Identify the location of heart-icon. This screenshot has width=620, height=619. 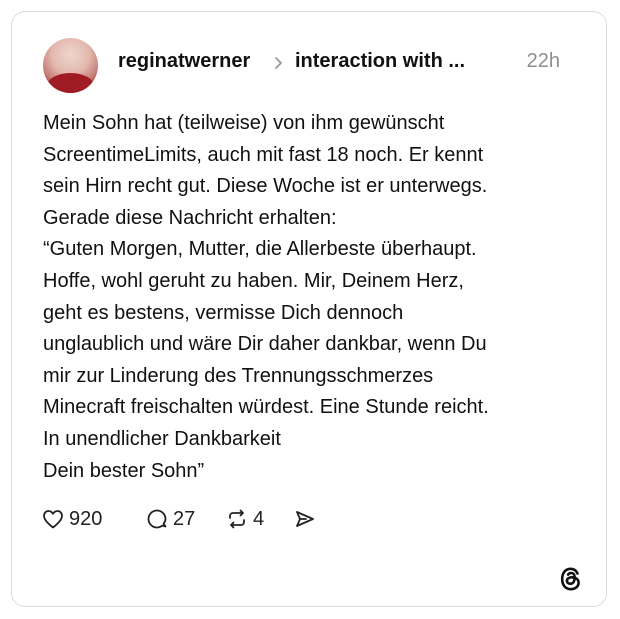
(53, 519).